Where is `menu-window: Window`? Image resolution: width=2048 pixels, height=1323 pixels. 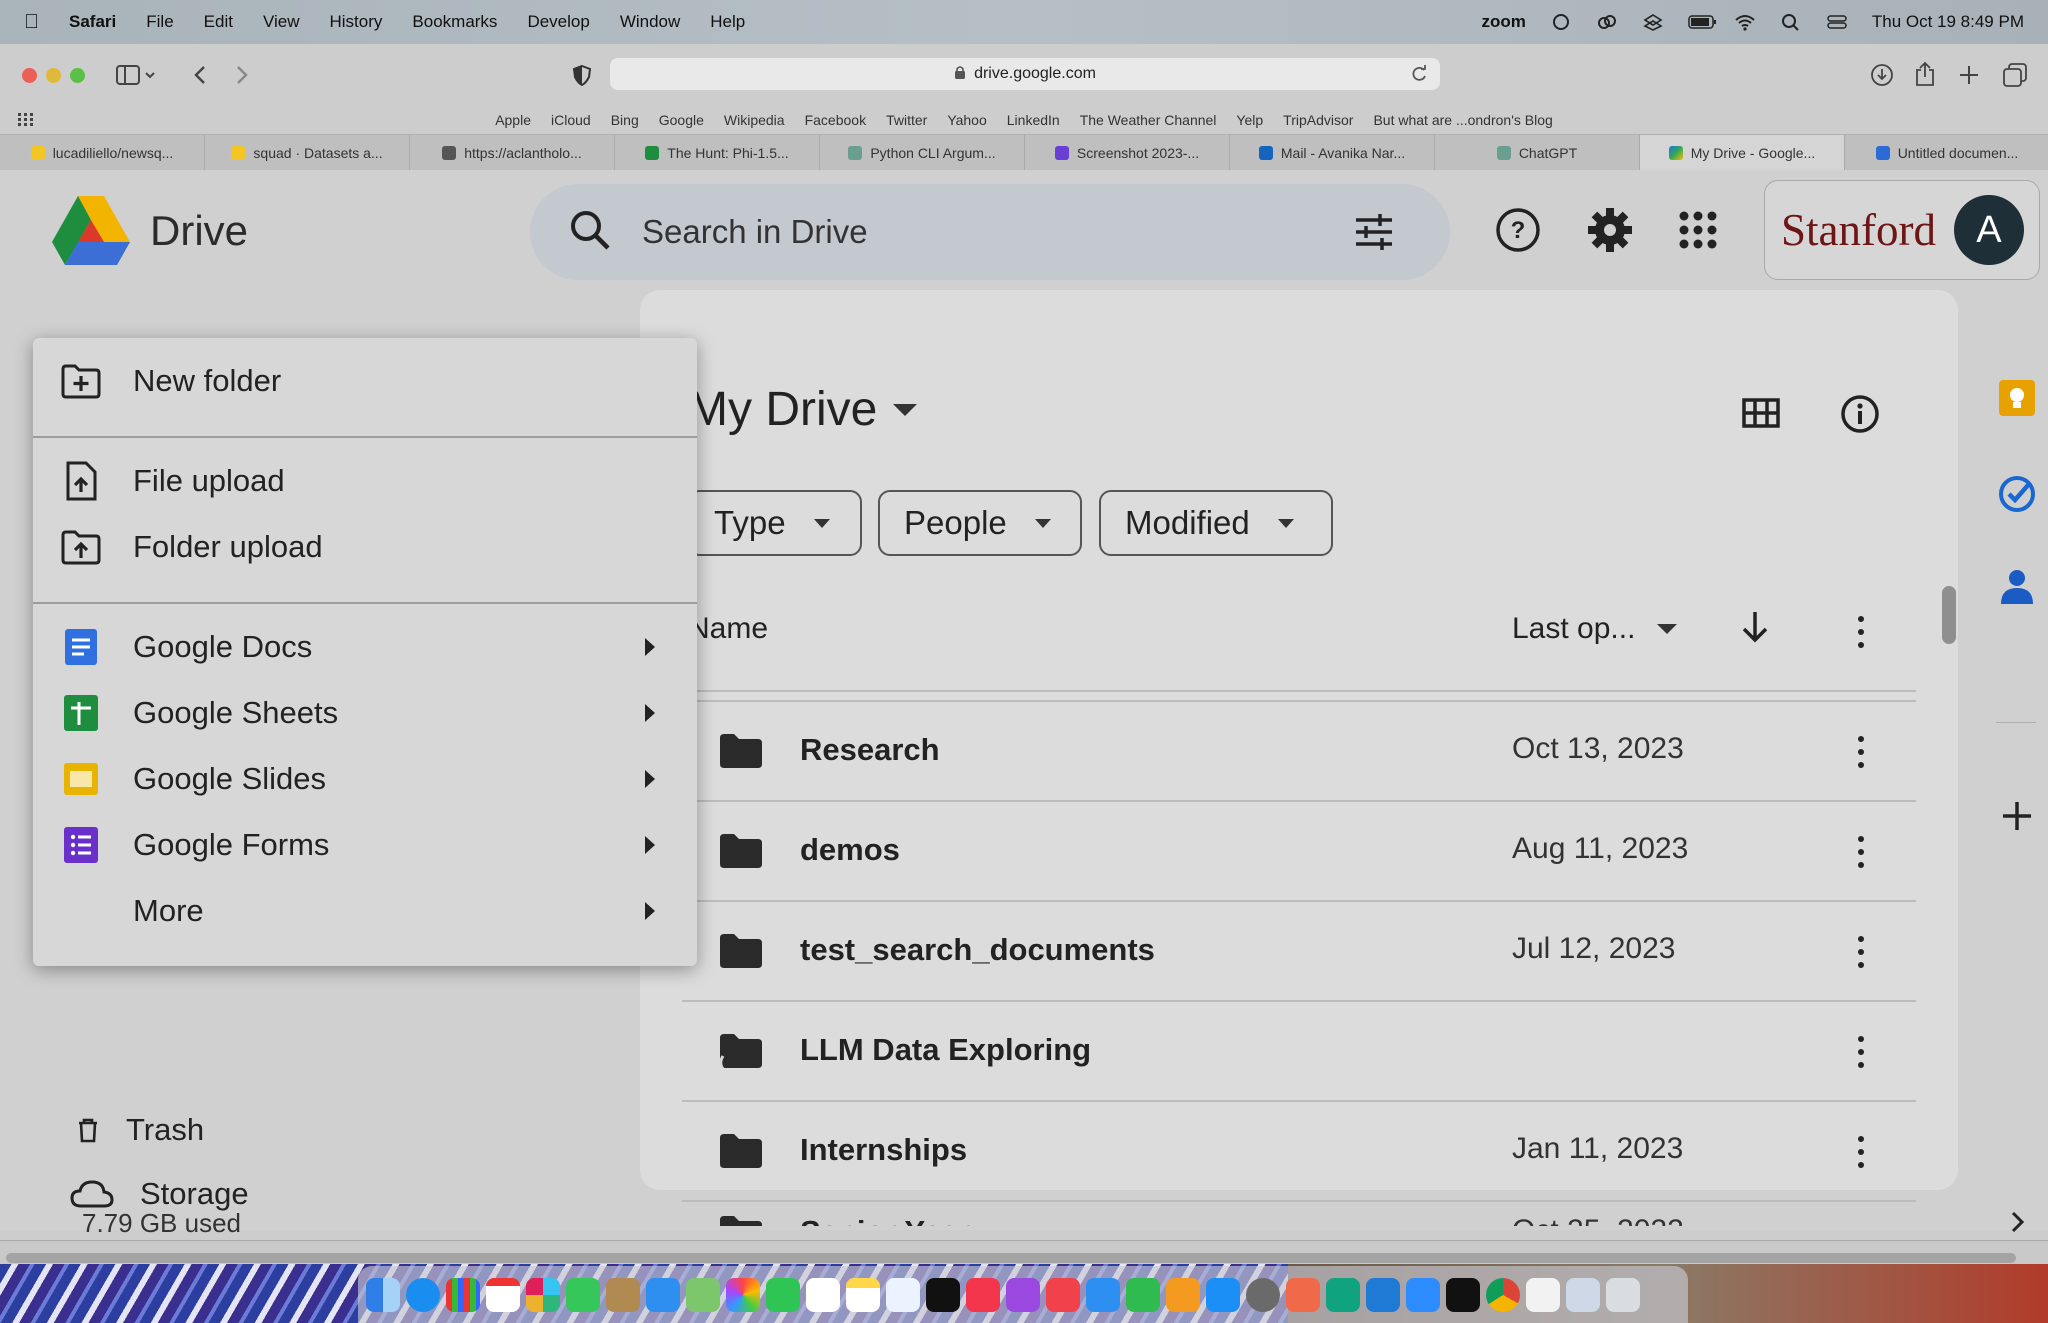 menu-window: Window is located at coordinates (650, 22).